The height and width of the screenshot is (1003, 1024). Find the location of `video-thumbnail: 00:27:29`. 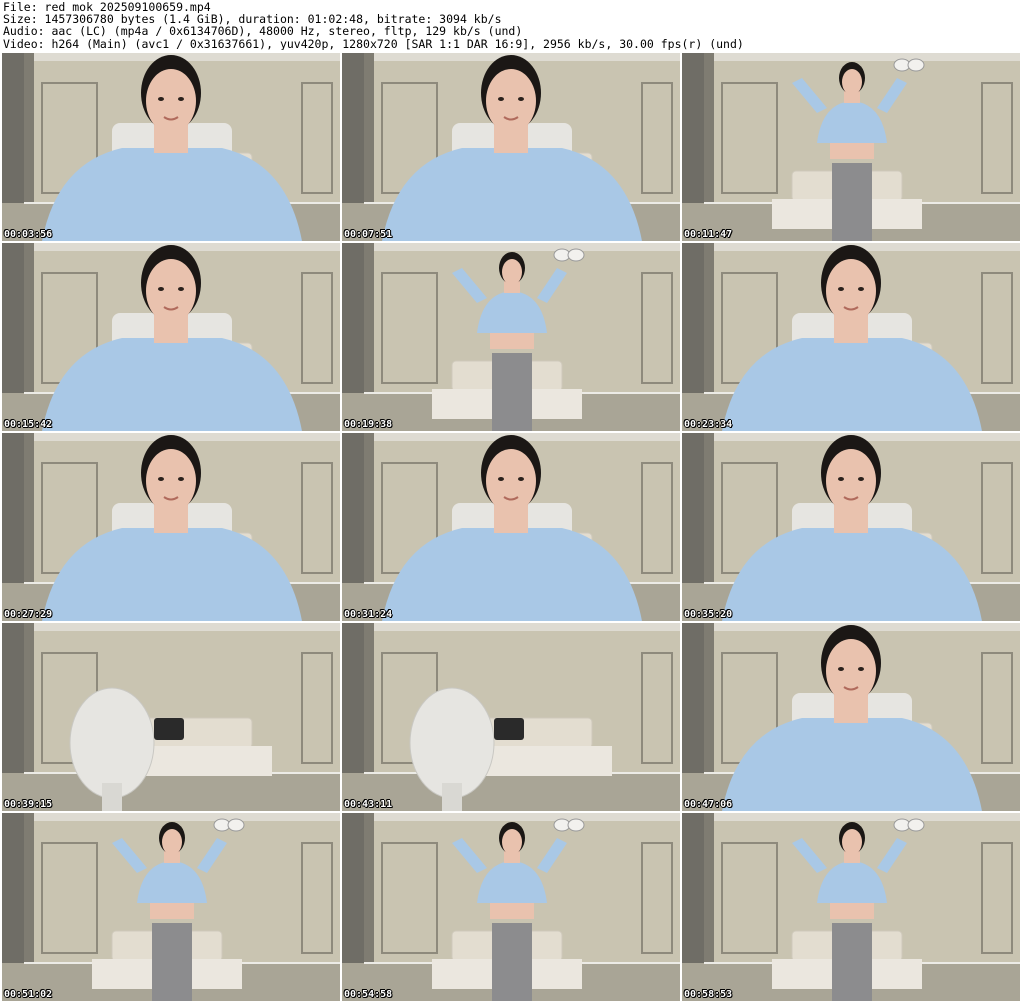

video-thumbnail: 00:27:29 is located at coordinates (171, 527).